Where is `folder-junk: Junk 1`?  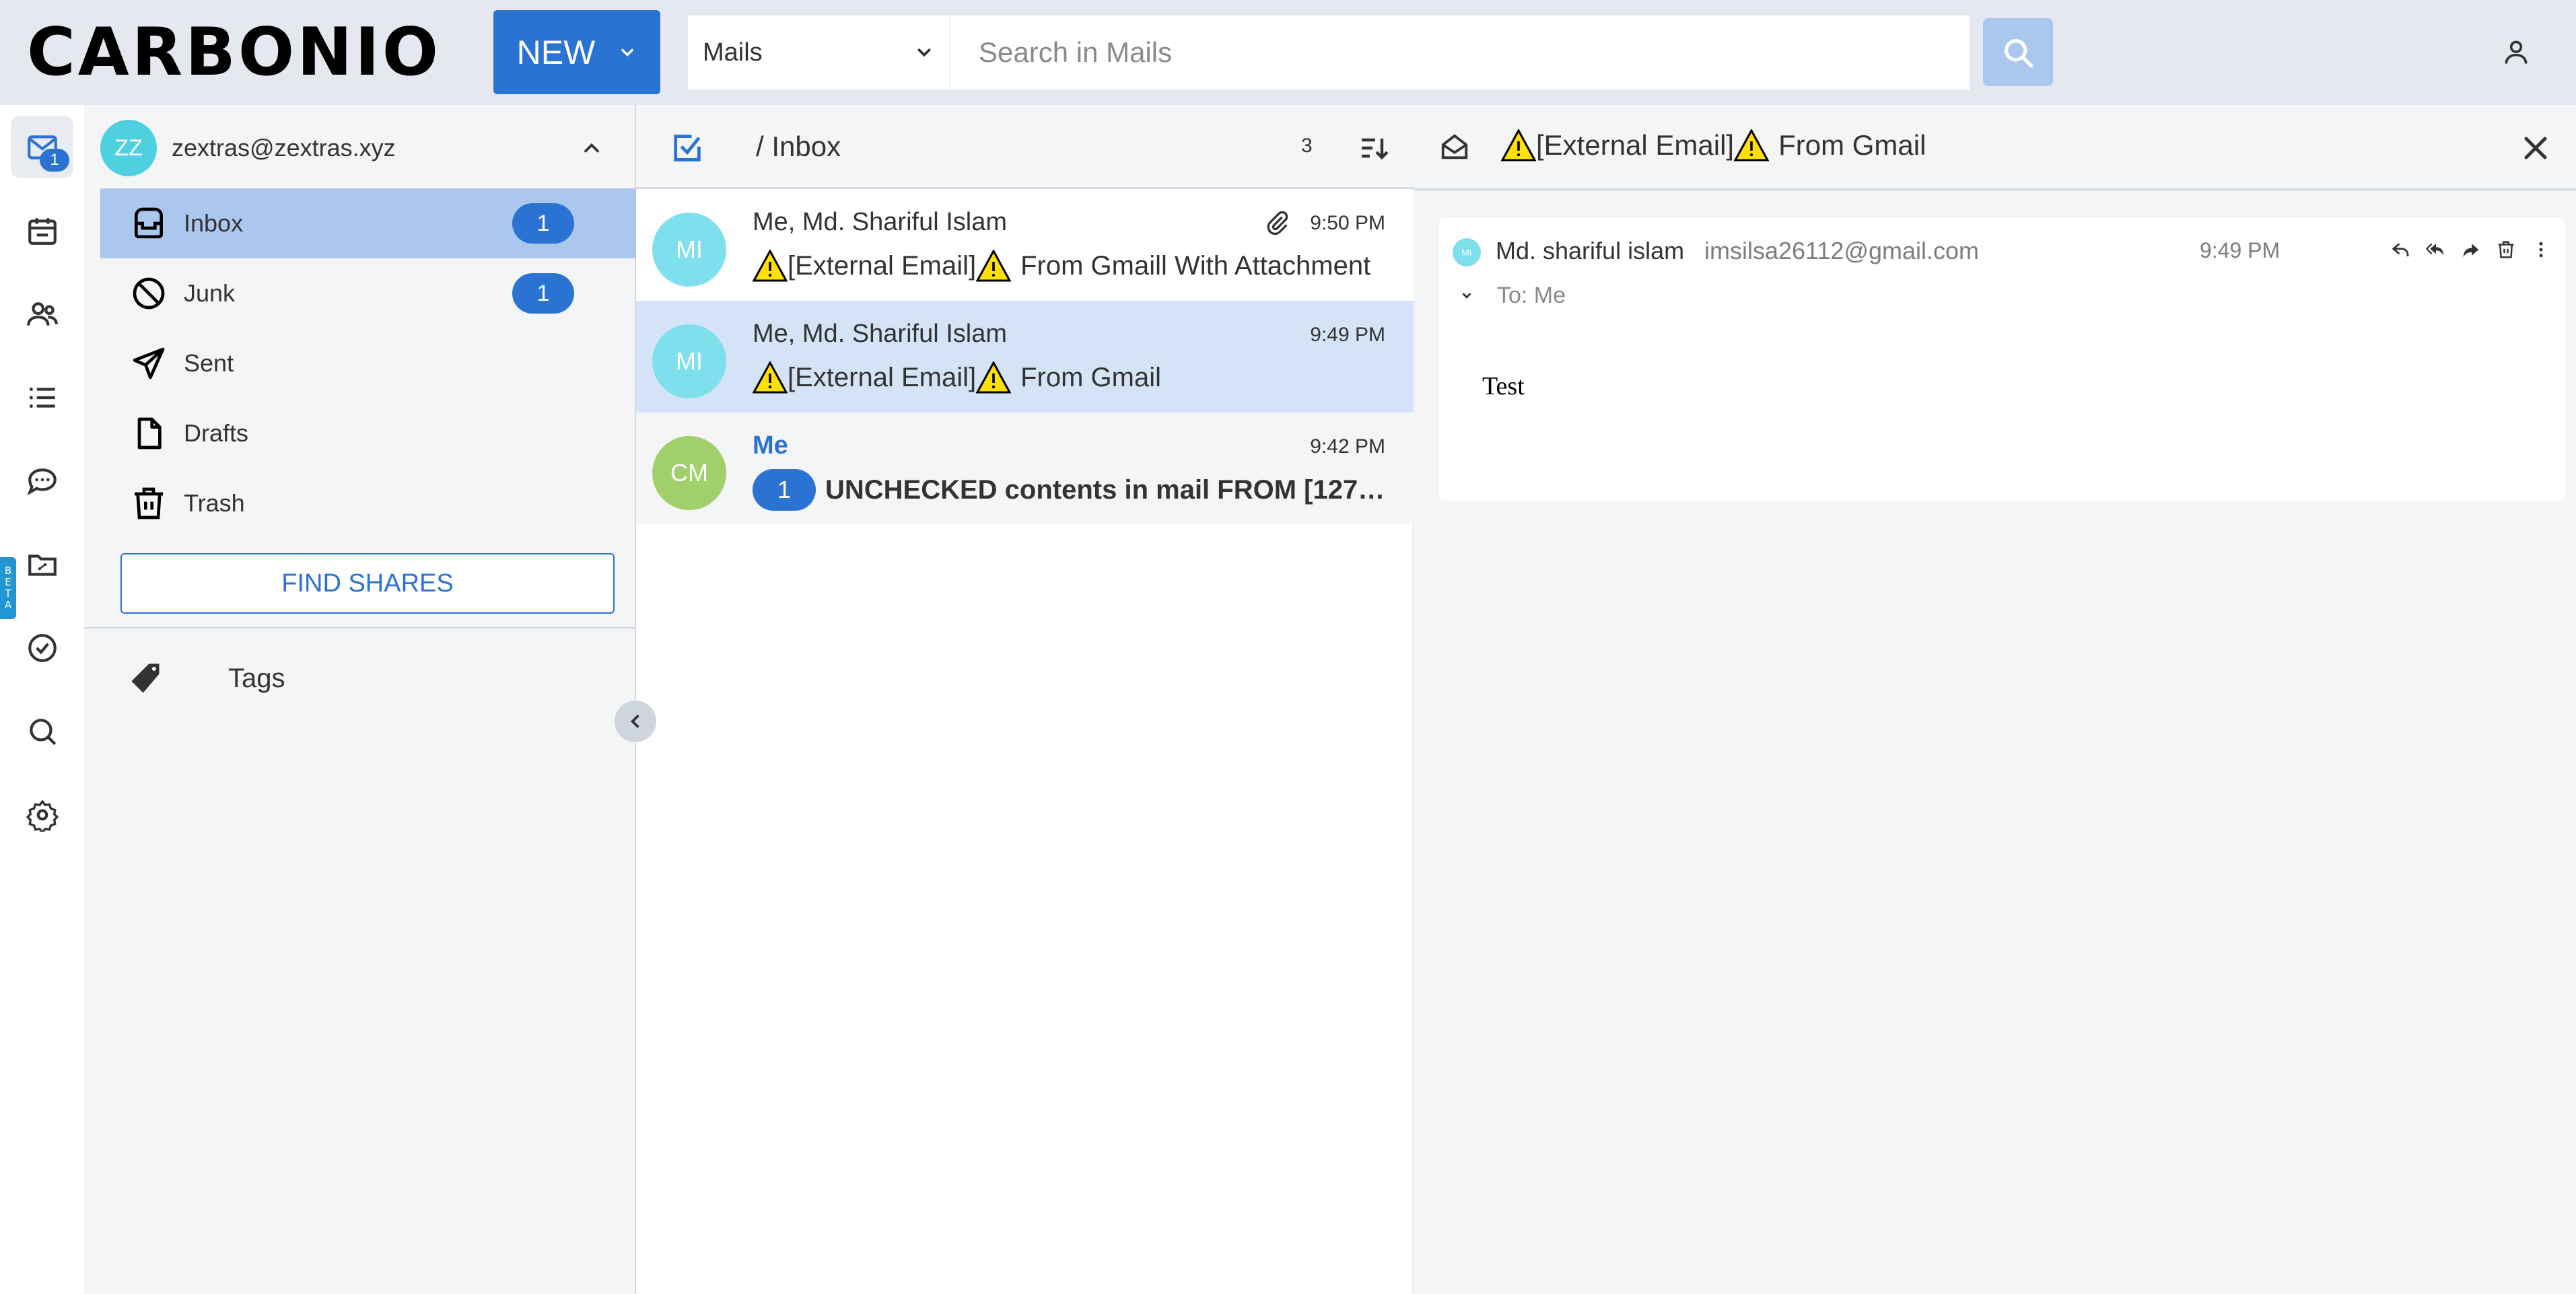
folder-junk: Junk 1 is located at coordinates (368, 293).